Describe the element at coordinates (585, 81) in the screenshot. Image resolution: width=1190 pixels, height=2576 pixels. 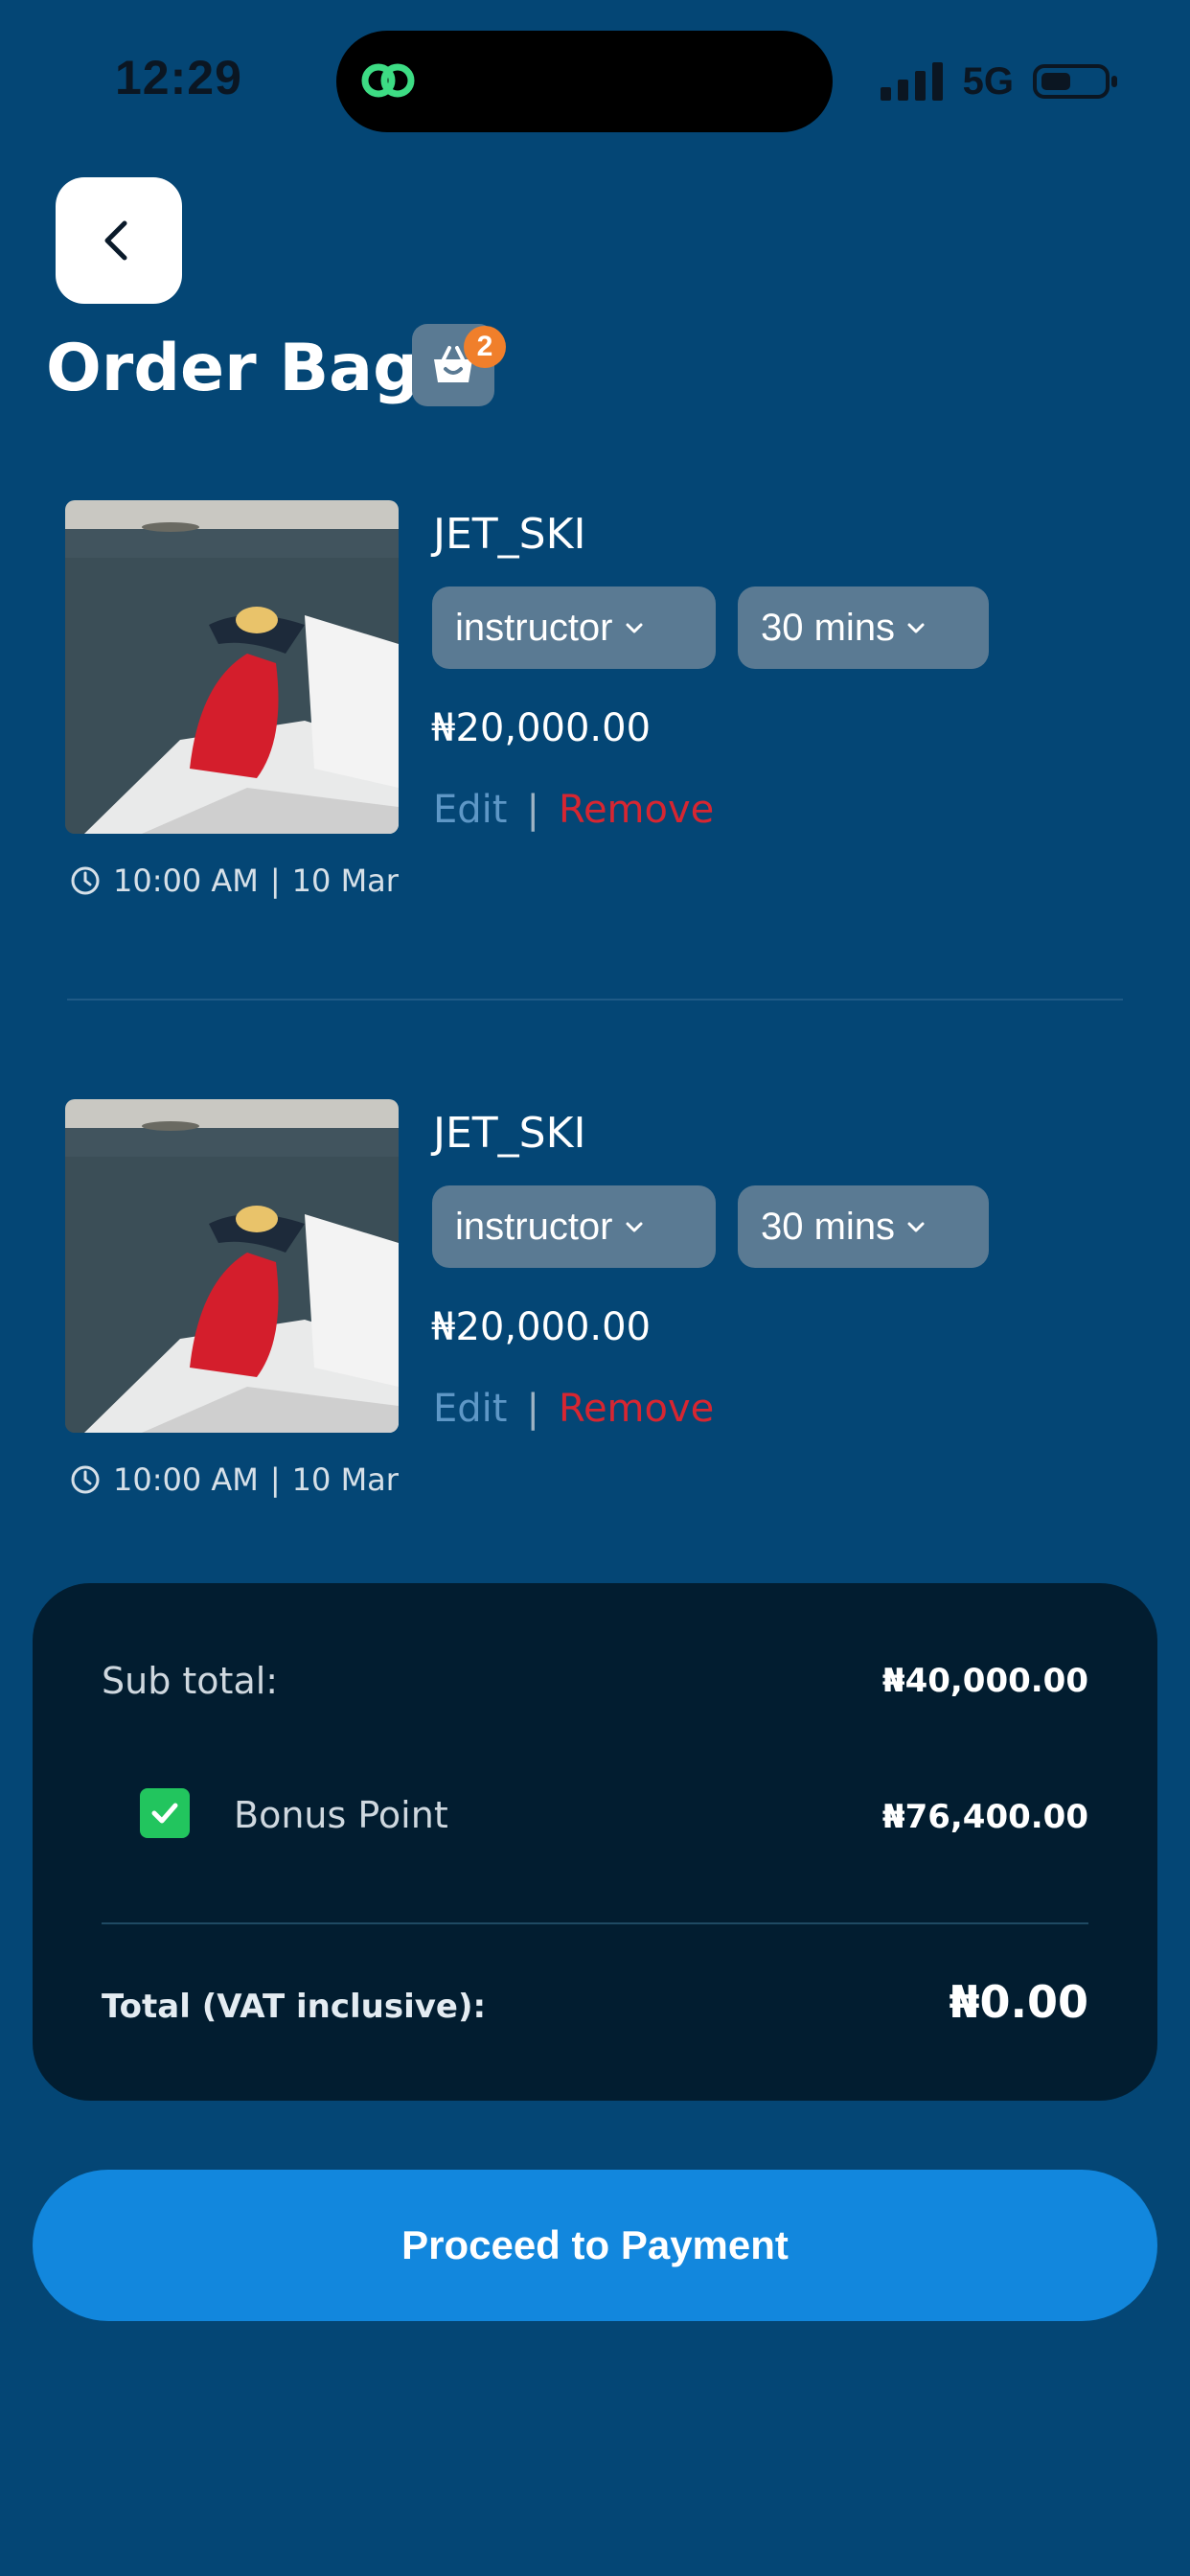
I see `dynamic-island` at that location.